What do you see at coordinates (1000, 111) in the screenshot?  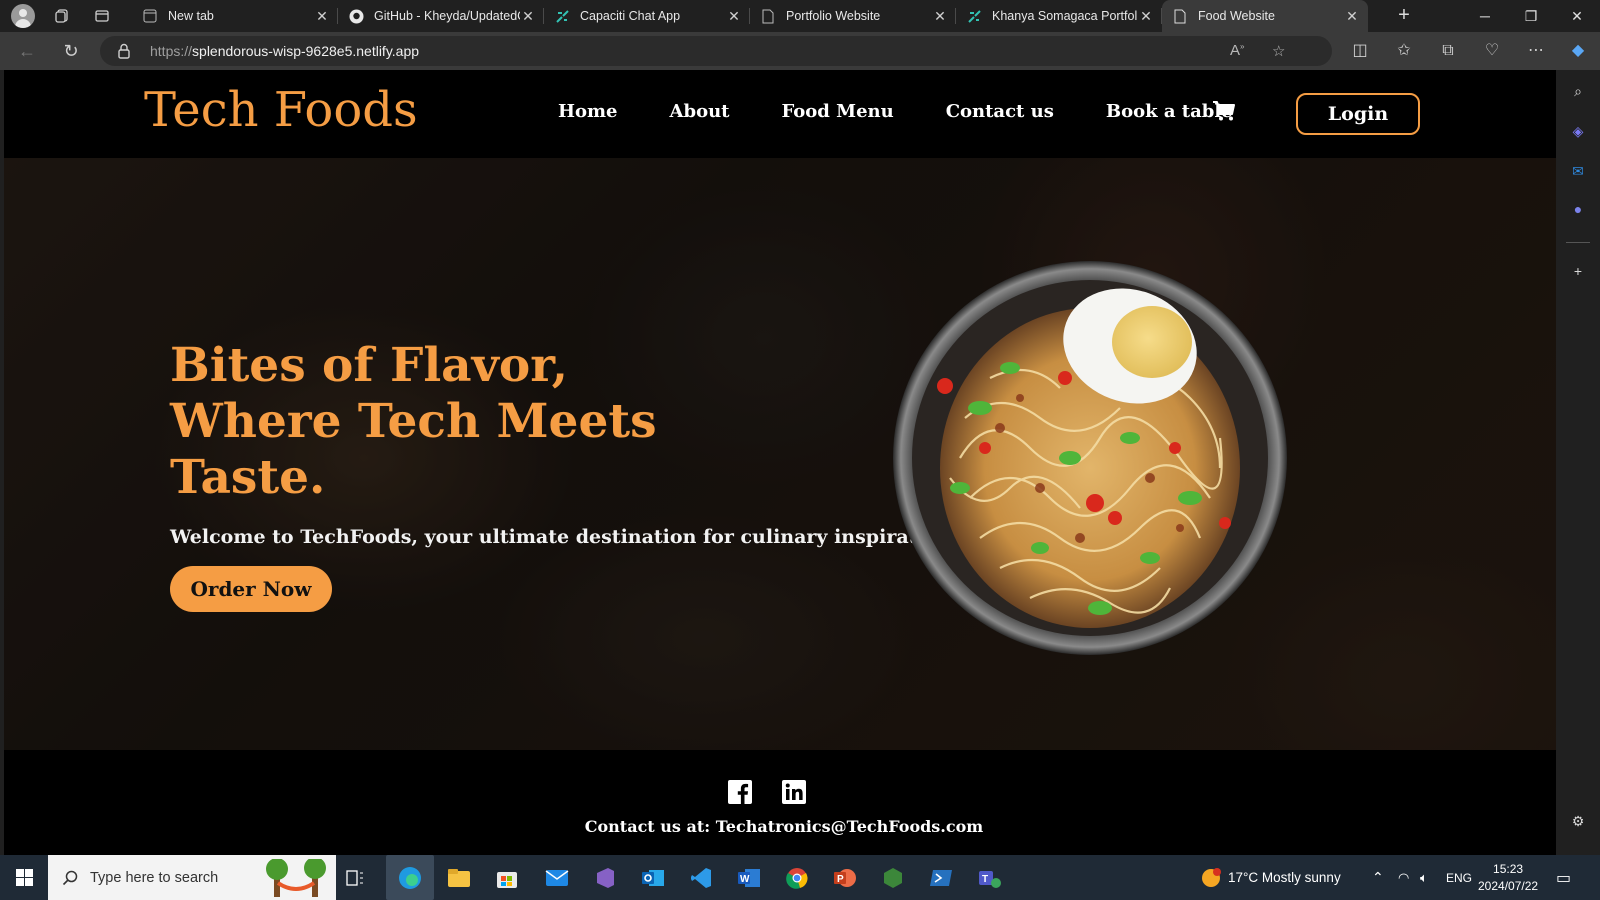 I see `nav-contact-us: Contact us` at bounding box center [1000, 111].